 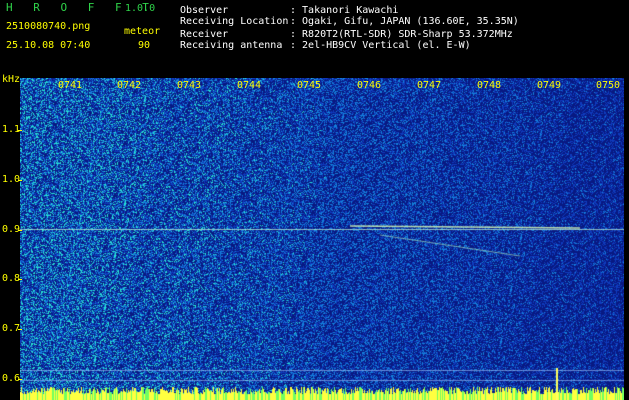 What do you see at coordinates (204, 10) in the screenshot?
I see `observer-label: Observer` at bounding box center [204, 10].